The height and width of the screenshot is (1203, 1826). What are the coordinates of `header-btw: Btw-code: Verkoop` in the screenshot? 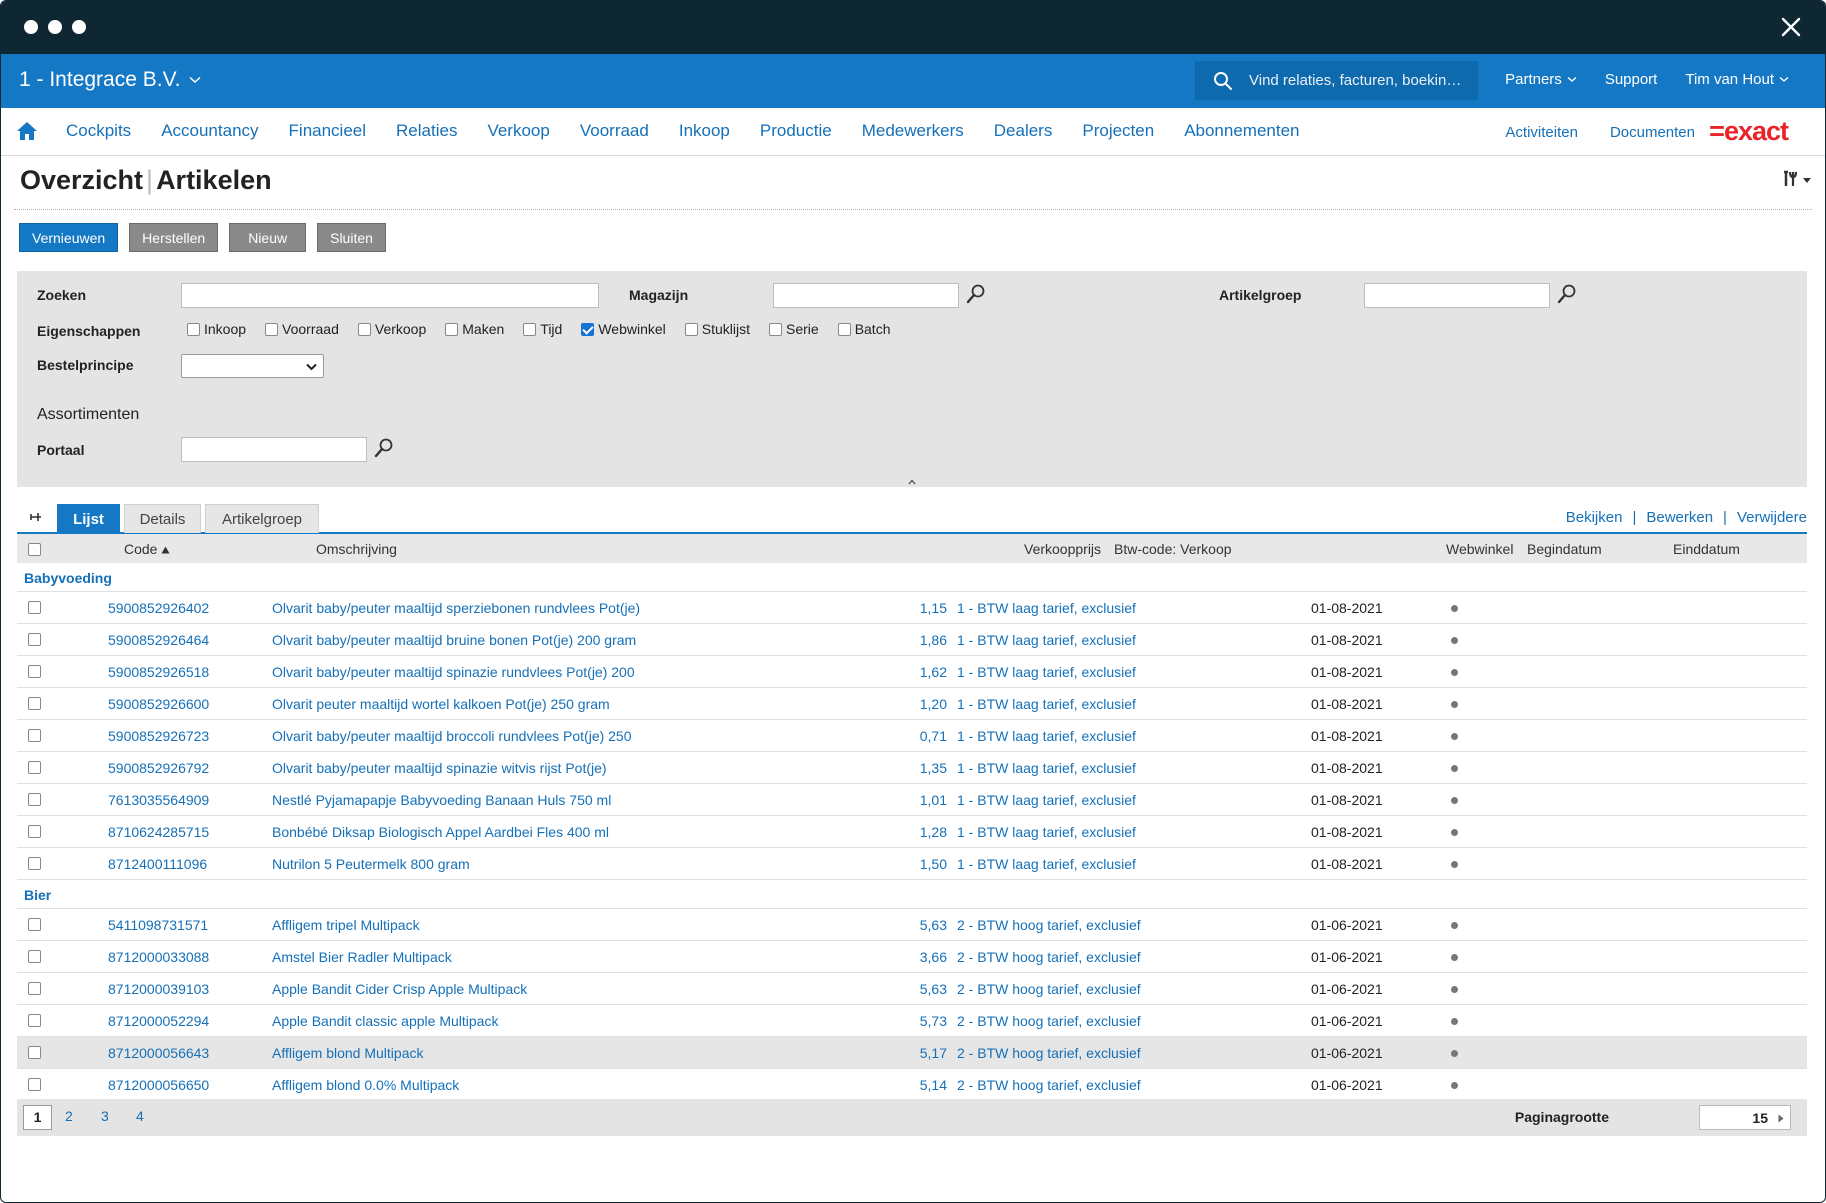 It's located at (1173, 549).